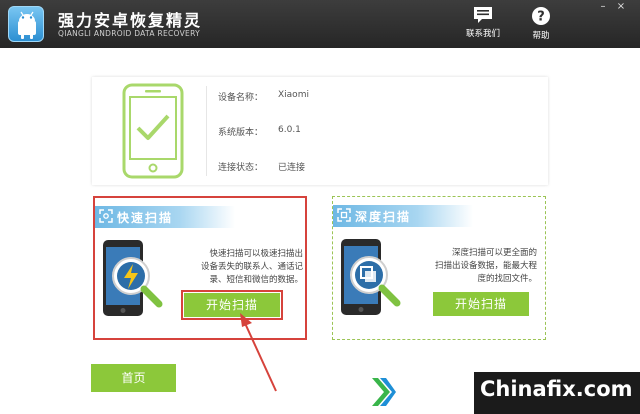 The height and width of the screenshot is (414, 640). I want to click on watermark-brand-en: Chinafix.com, so click(556, 389).